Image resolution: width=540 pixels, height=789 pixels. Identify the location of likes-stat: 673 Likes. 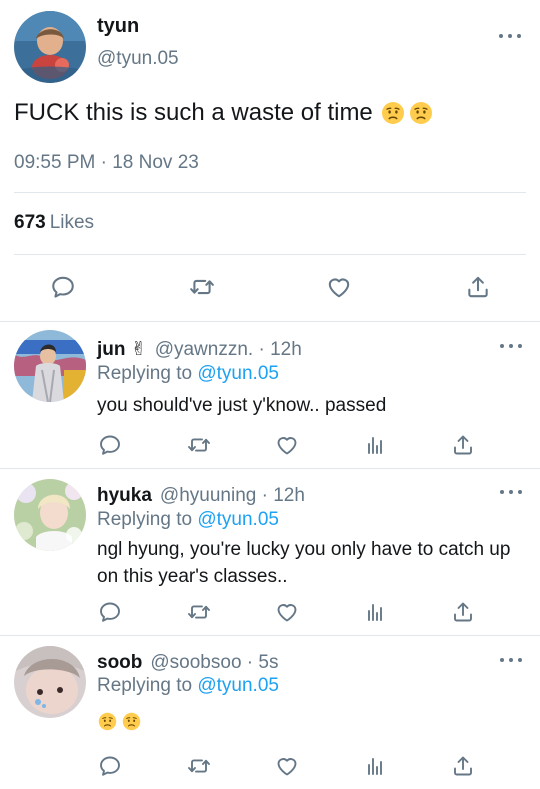
(54, 223).